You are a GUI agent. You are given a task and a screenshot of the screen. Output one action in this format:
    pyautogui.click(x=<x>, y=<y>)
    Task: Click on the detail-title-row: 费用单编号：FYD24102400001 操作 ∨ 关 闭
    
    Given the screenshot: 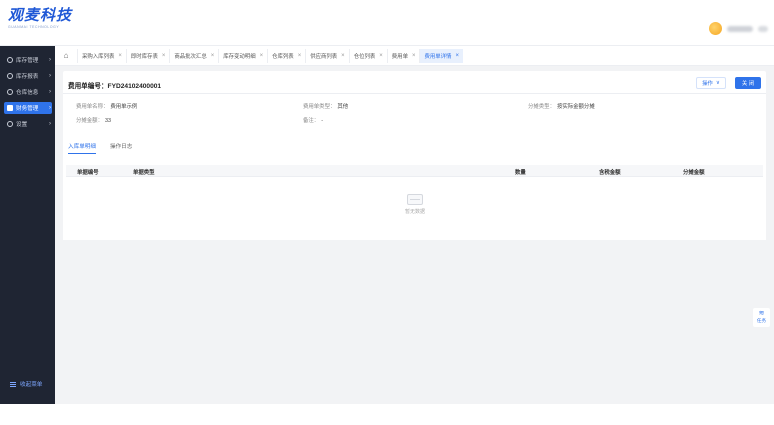 What is the action you would take?
    pyautogui.click(x=414, y=83)
    